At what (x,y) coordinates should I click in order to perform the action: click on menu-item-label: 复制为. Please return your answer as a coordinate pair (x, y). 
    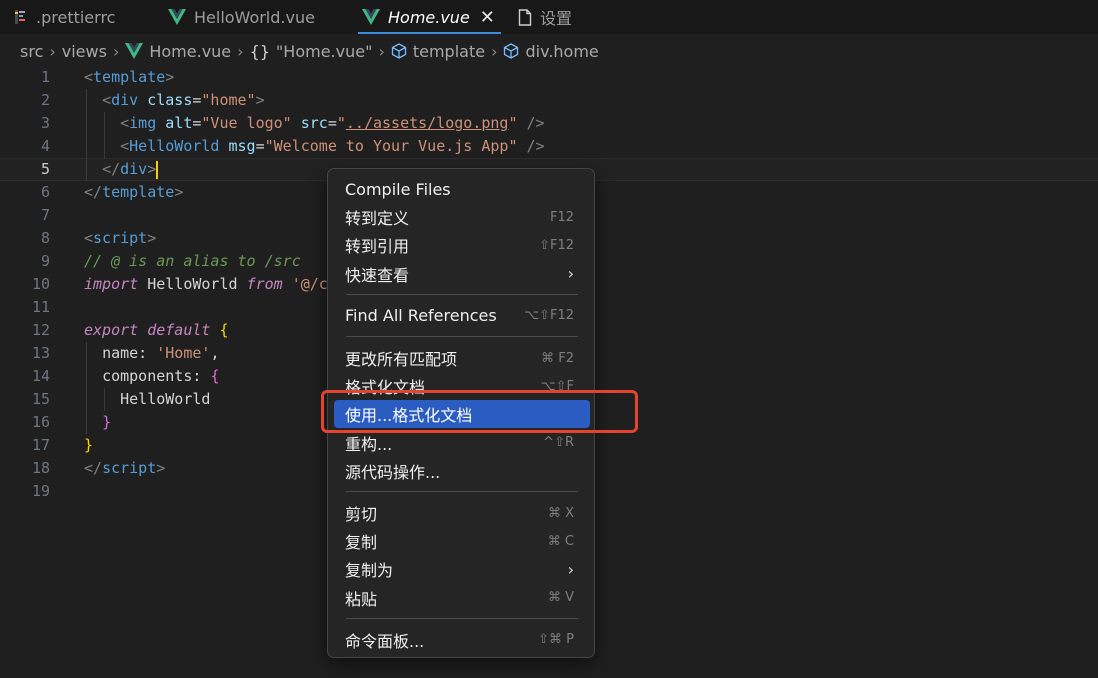
    Looking at the image, I should click on (369, 571).